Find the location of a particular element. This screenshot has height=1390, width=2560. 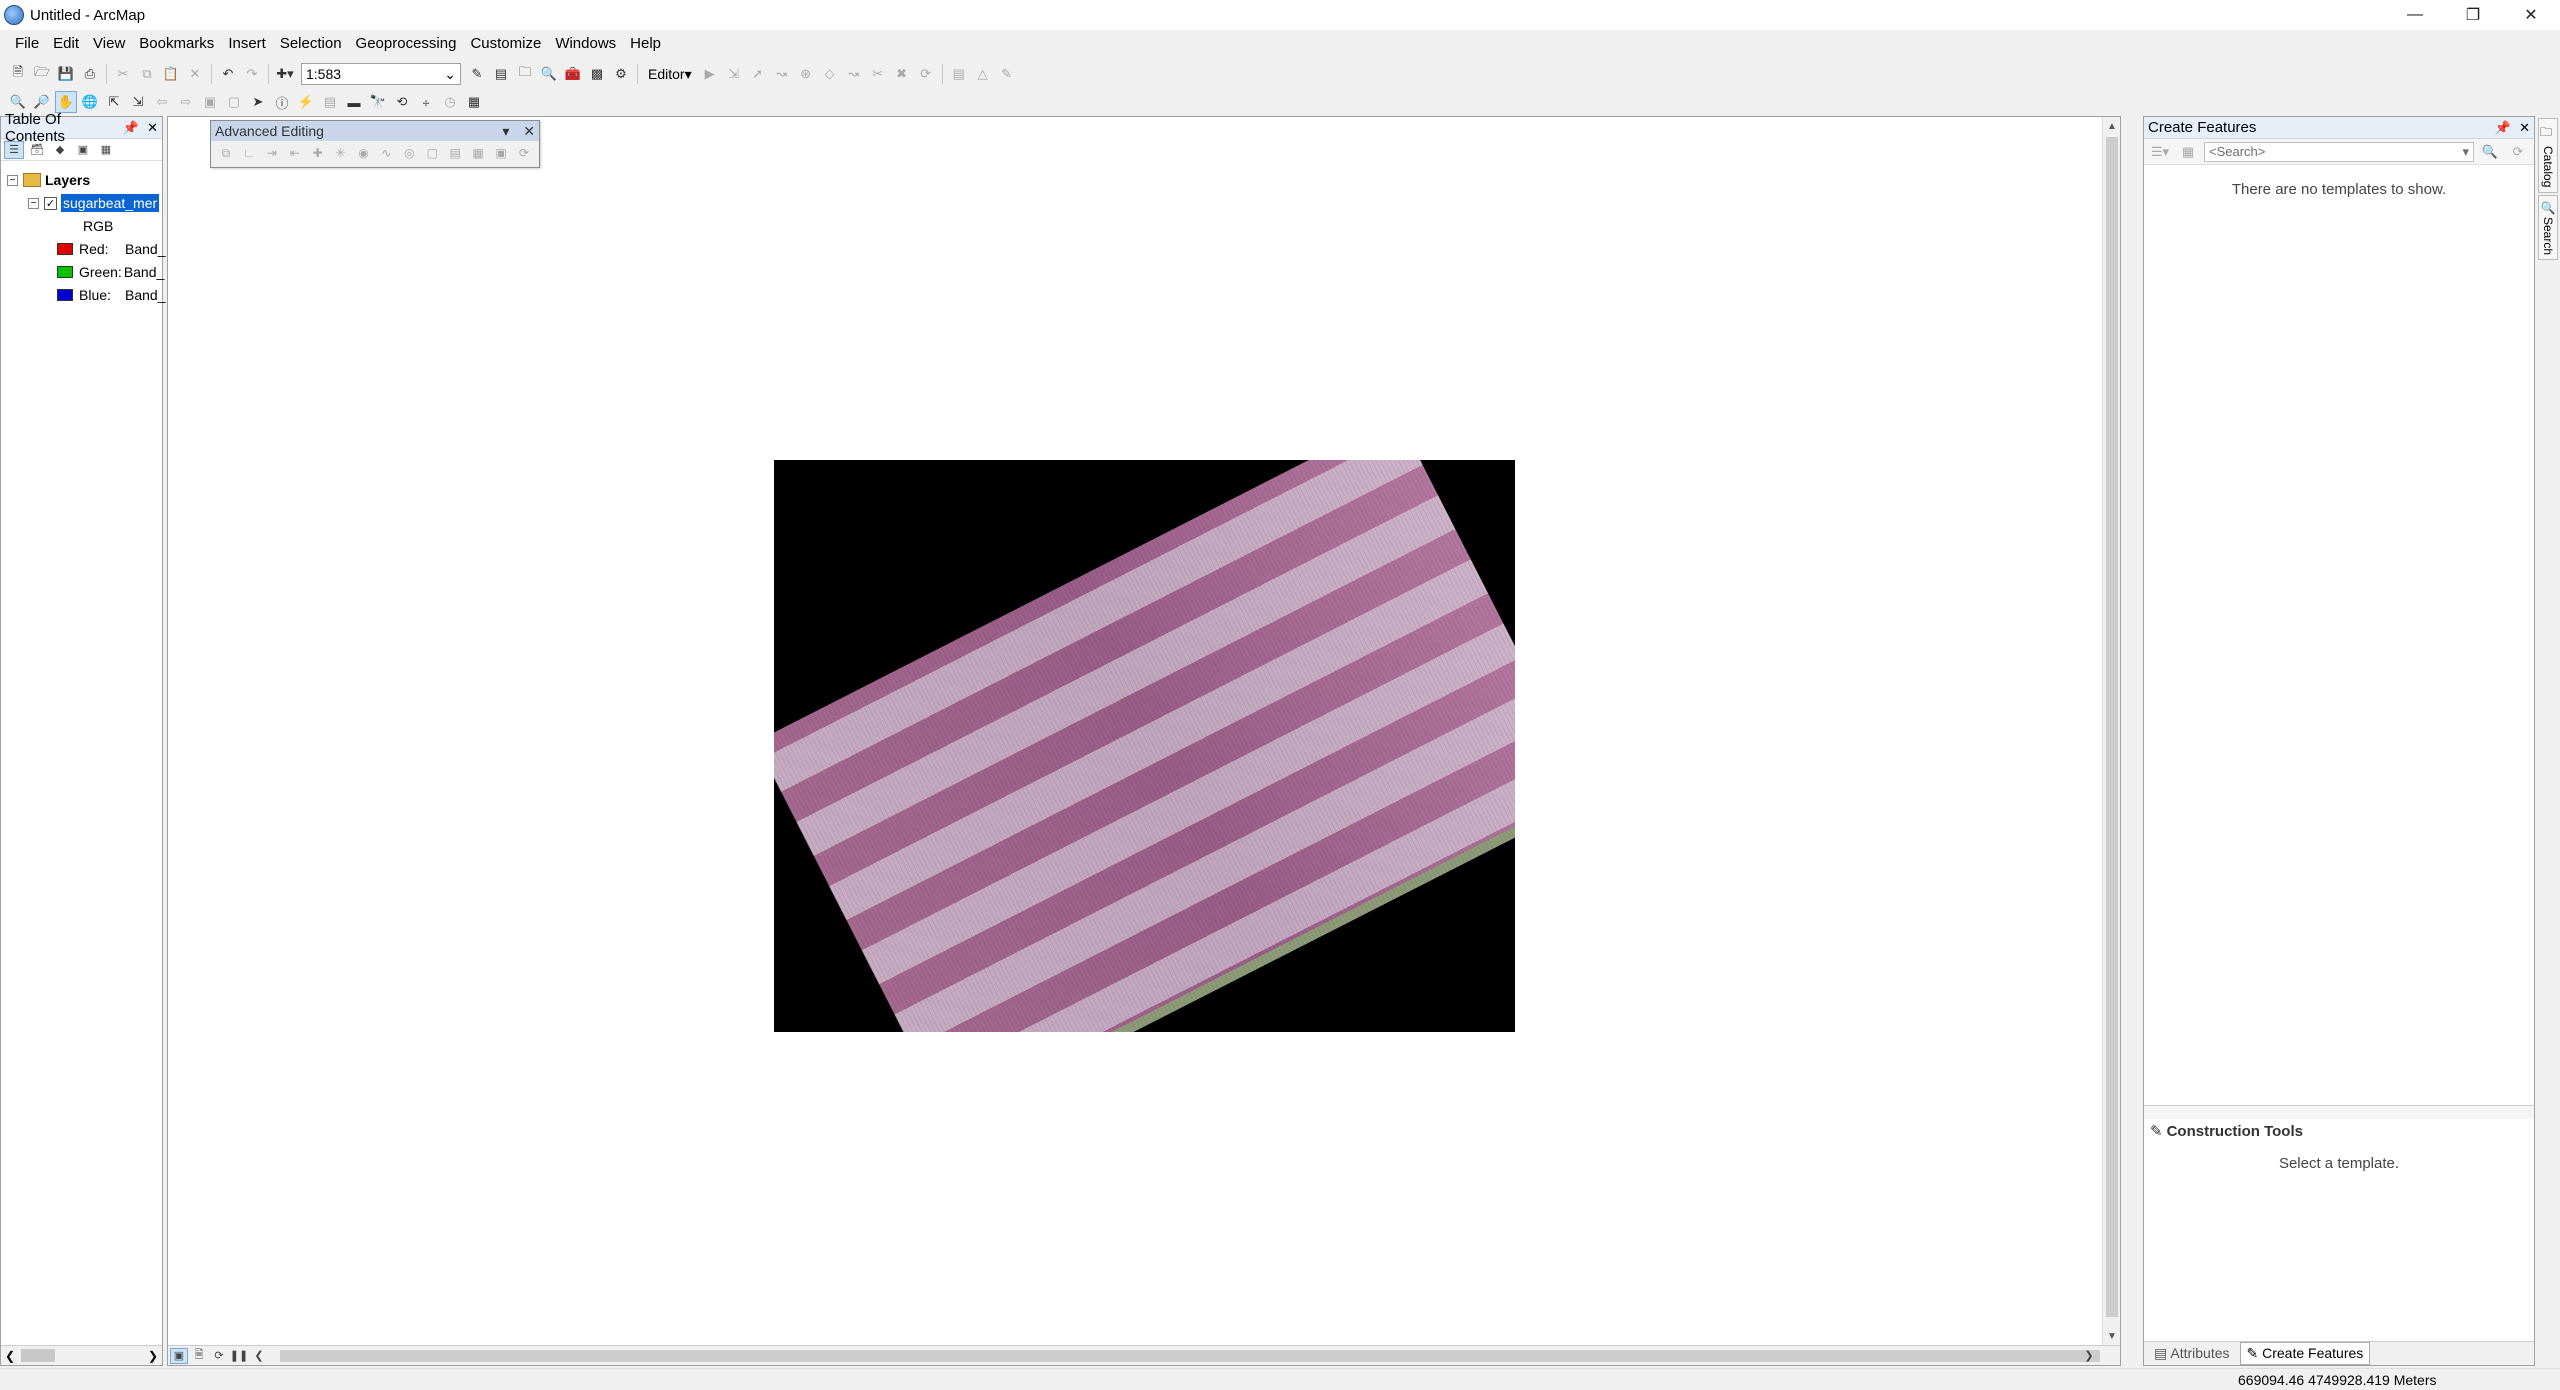

list-by-visibility-icon: ◆ is located at coordinates (60, 150).